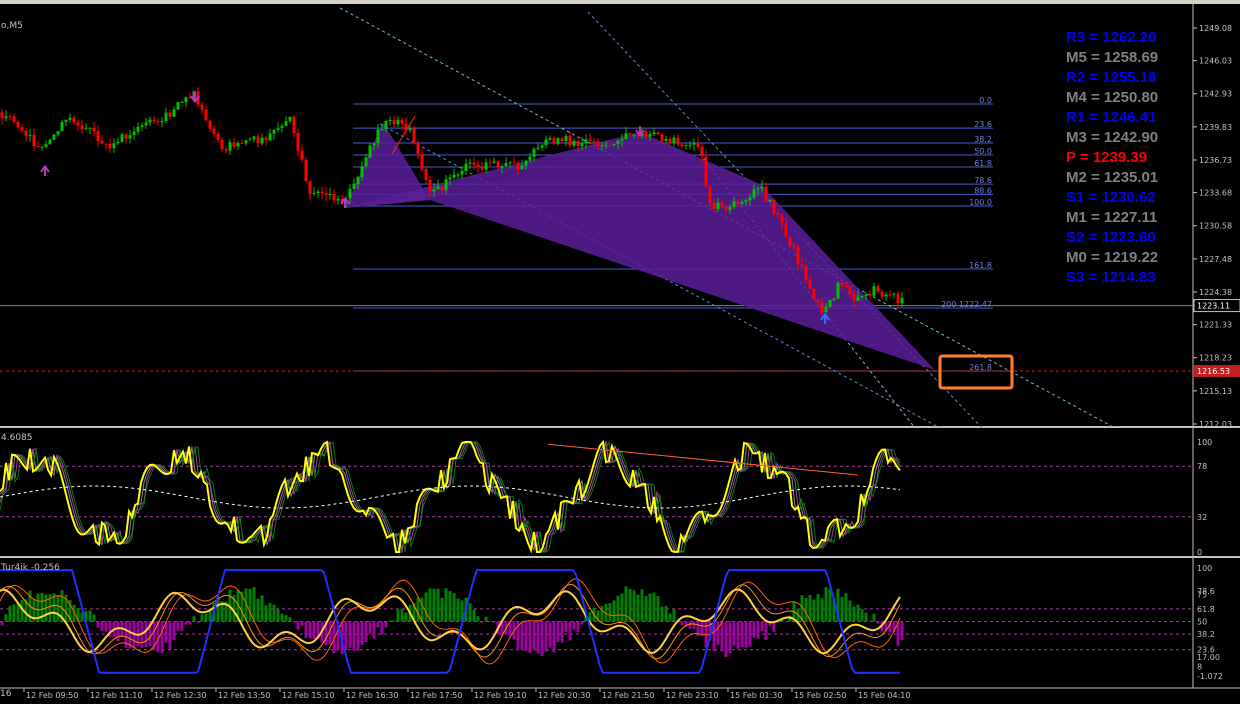  Describe the element at coordinates (1215, 160) in the screenshot. I see `price-tick-label: 1236.73` at that location.